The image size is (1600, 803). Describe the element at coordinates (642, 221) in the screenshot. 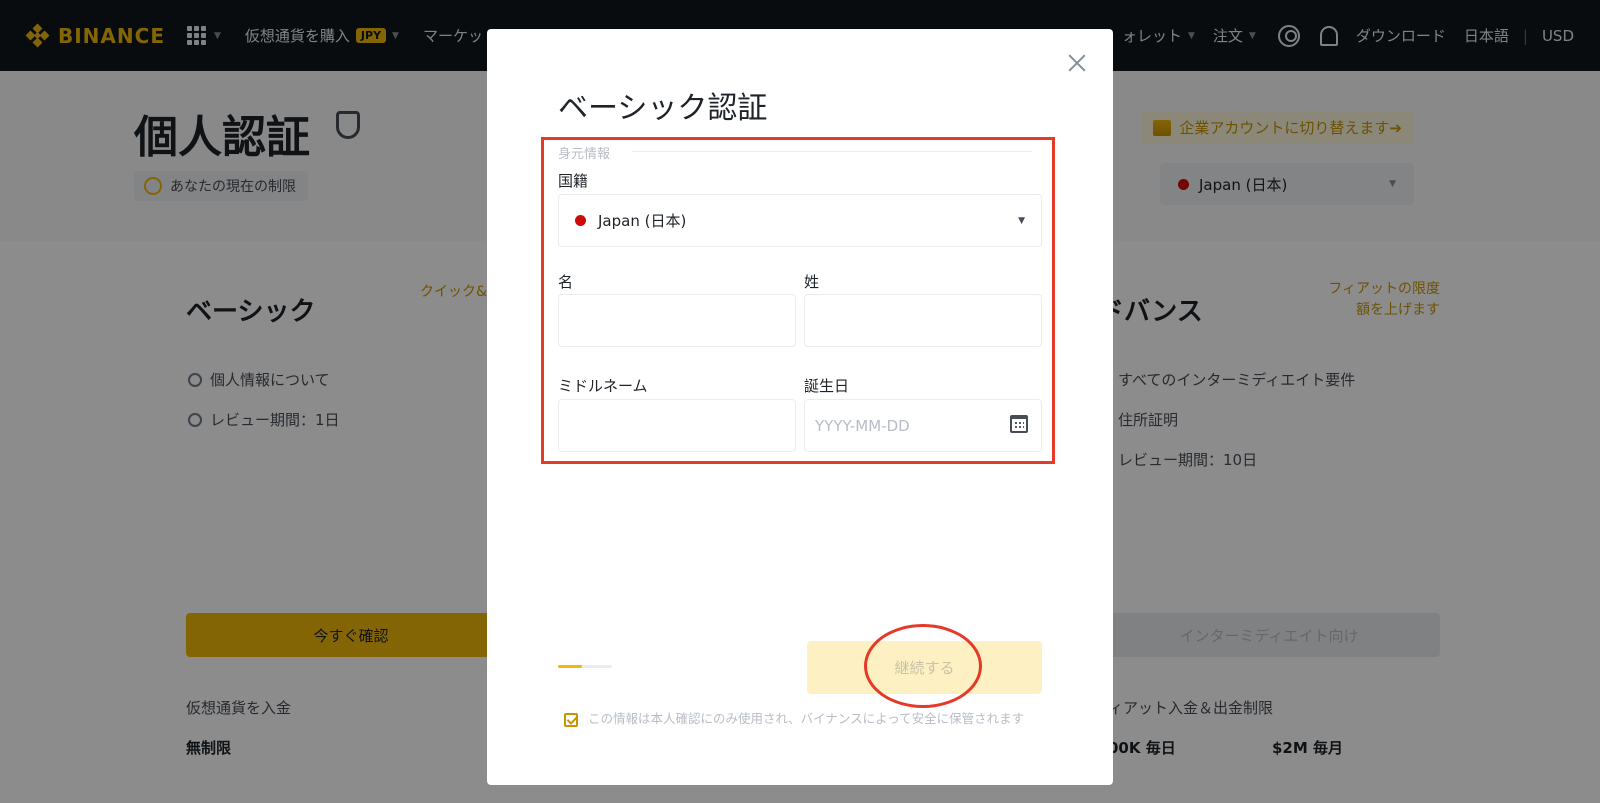

I see `nationality-value: Japan (日本)` at that location.